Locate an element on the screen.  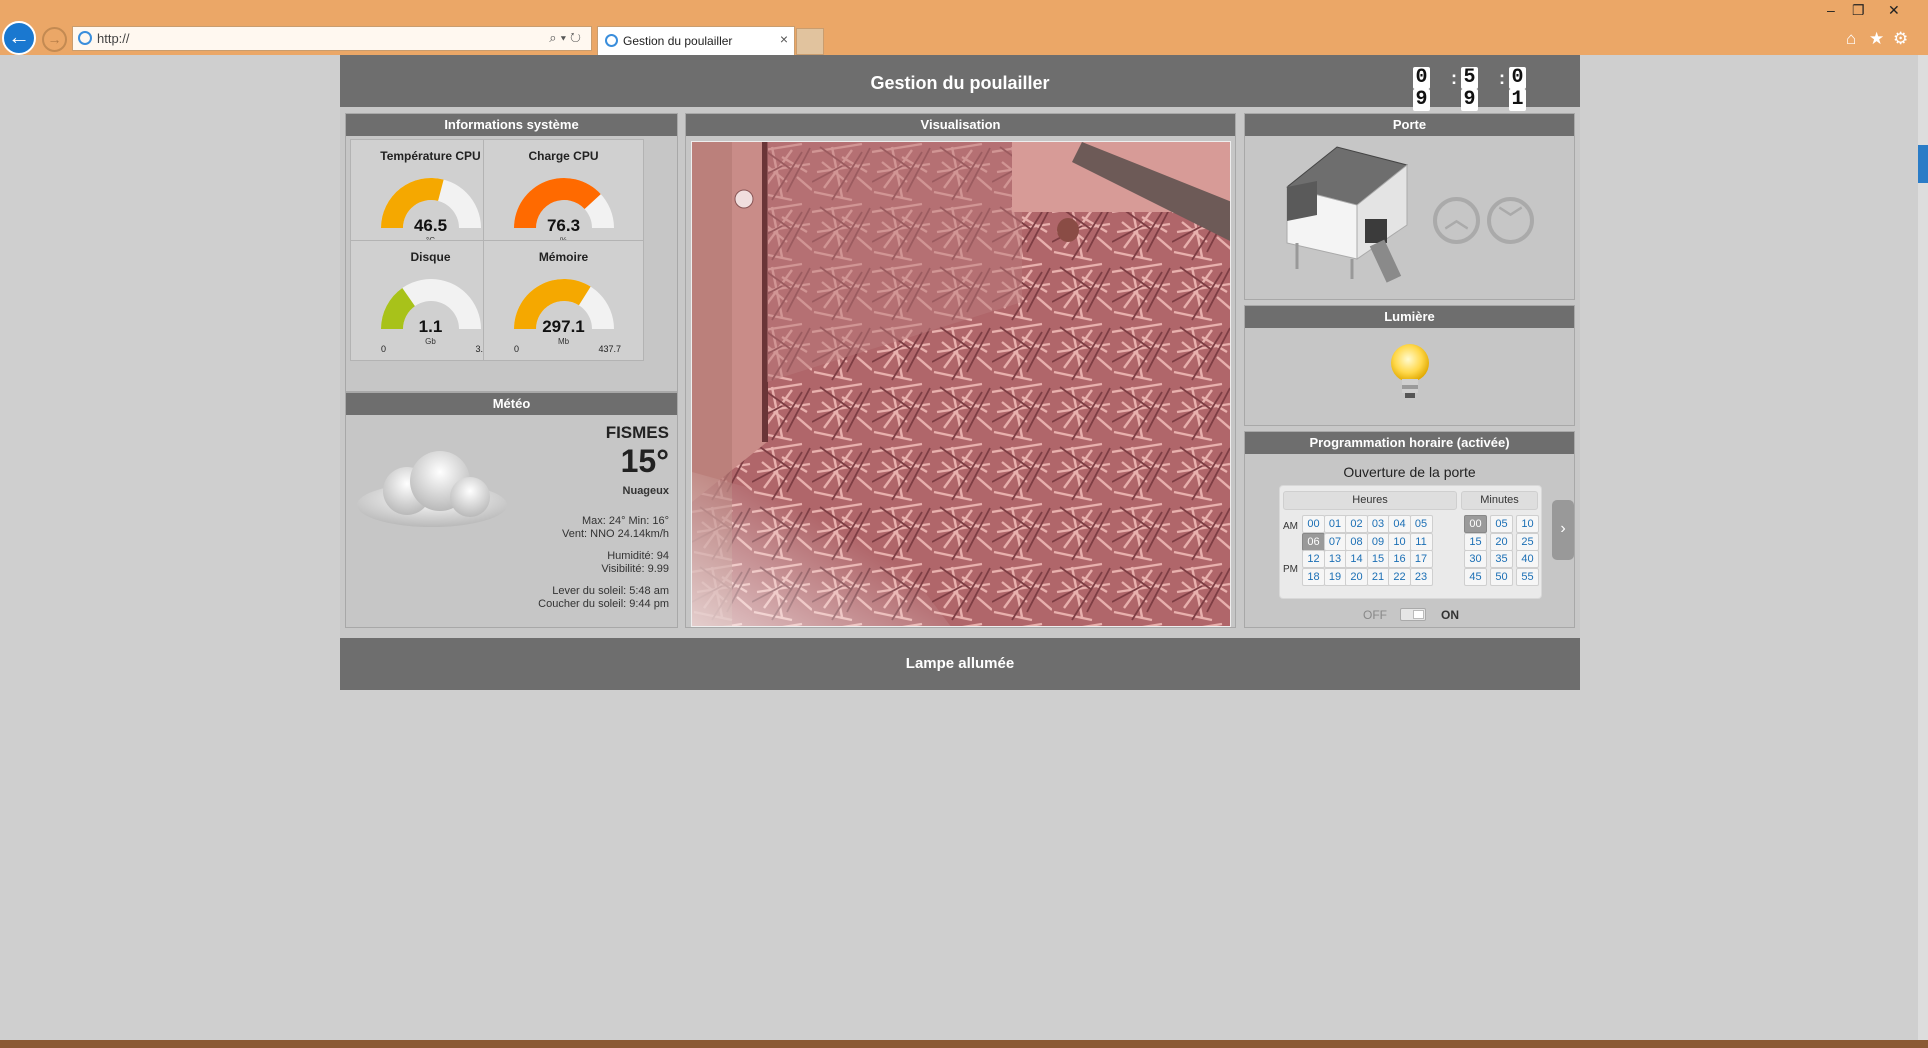
minute-cell: 45 is located at coordinates (1475, 576).